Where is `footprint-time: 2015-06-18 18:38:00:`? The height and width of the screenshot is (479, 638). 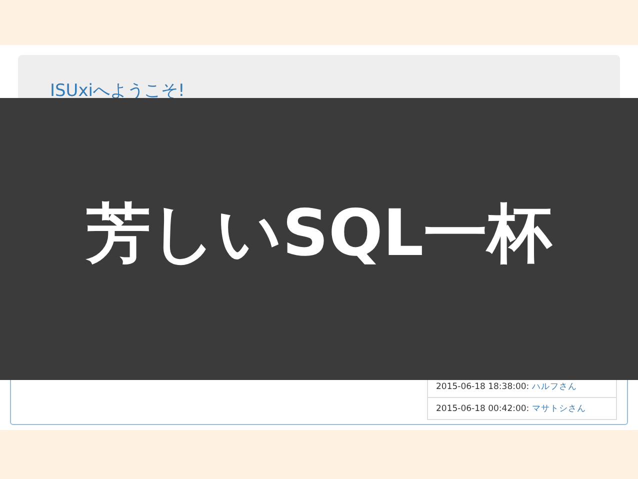 footprint-time: 2015-06-18 18:38:00: is located at coordinates (483, 387).